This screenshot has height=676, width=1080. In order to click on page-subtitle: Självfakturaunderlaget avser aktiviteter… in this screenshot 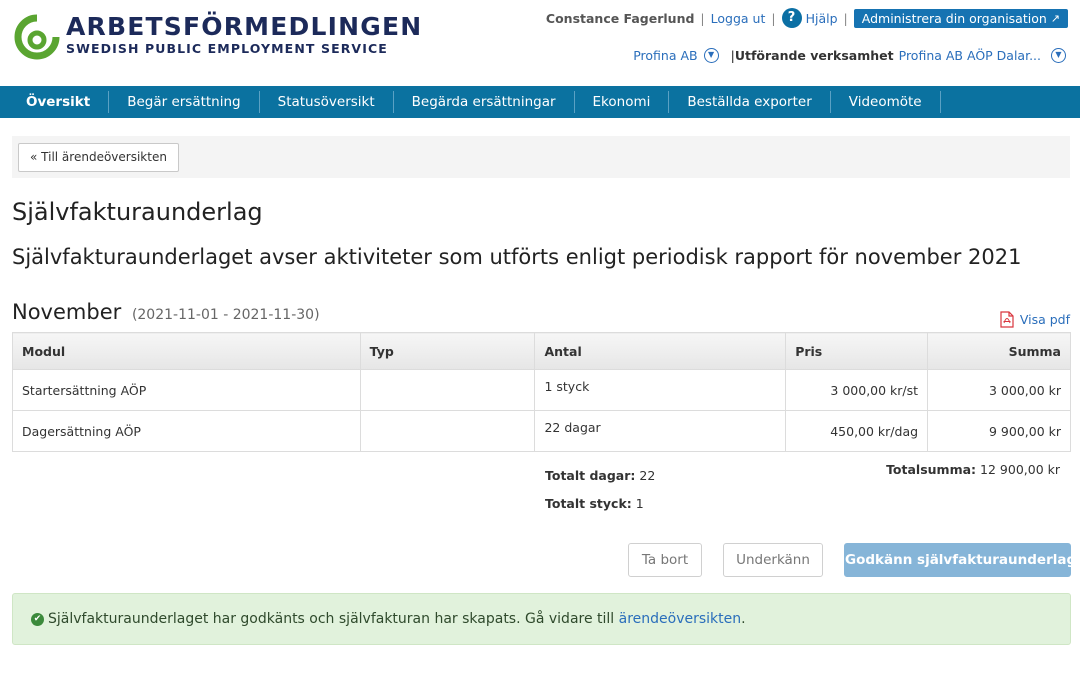, I will do `click(517, 257)`.